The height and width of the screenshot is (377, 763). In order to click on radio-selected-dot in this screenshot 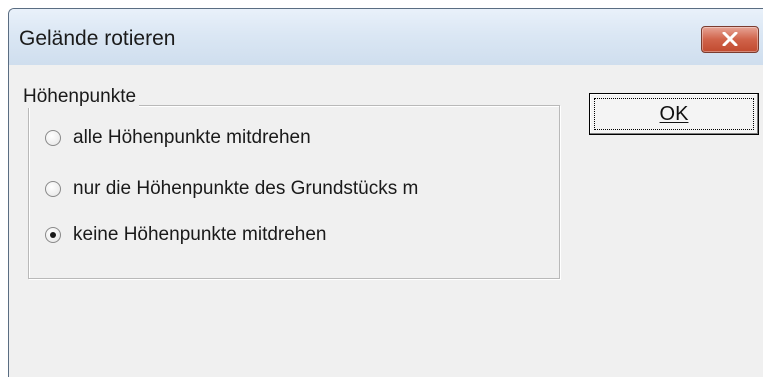, I will do `click(53, 235)`.